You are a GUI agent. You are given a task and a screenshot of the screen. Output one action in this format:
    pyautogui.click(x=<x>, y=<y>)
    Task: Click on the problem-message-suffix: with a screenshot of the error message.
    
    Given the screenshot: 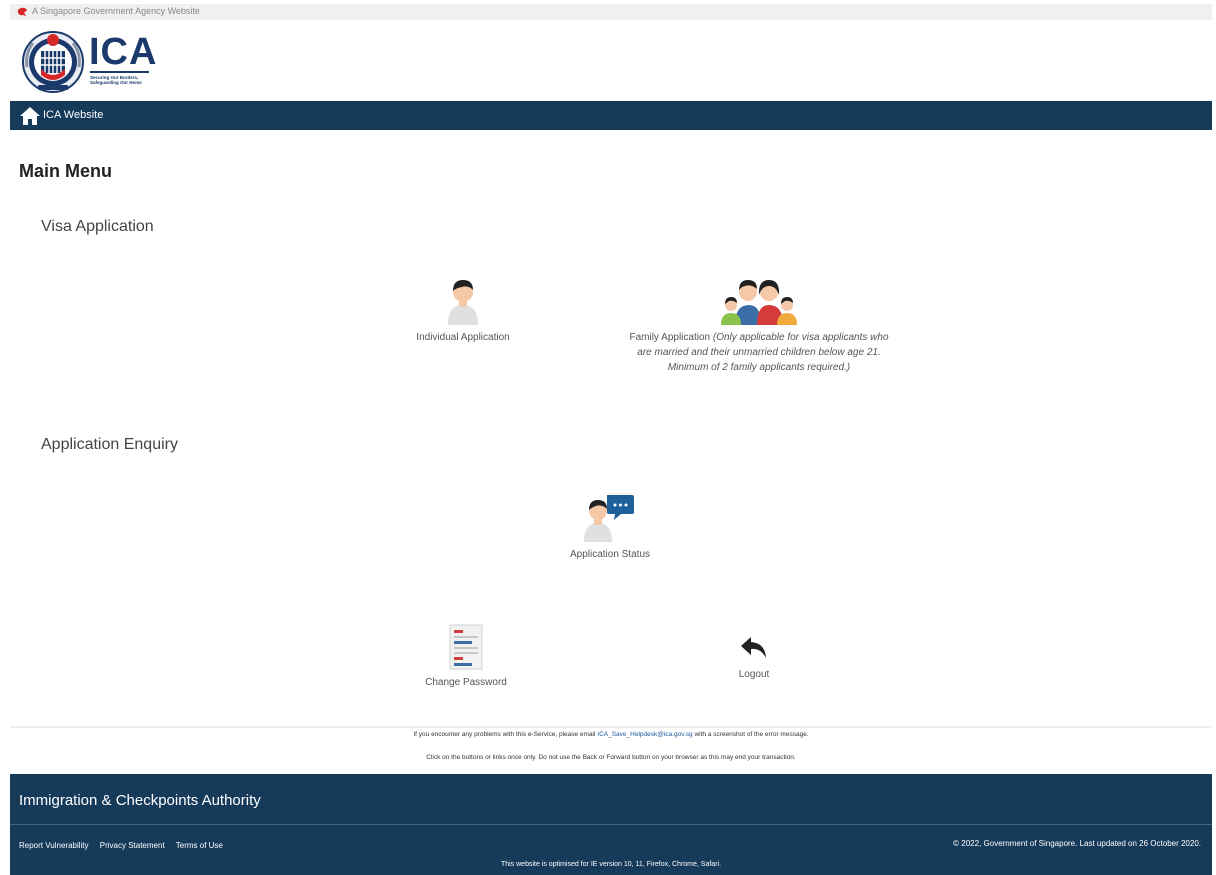 What is the action you would take?
    pyautogui.click(x=750, y=734)
    